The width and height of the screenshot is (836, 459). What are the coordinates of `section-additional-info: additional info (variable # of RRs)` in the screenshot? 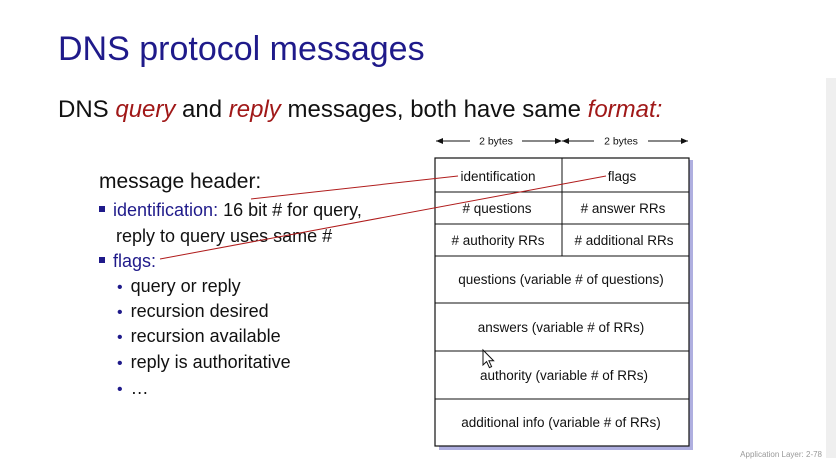 It's located at (561, 422).